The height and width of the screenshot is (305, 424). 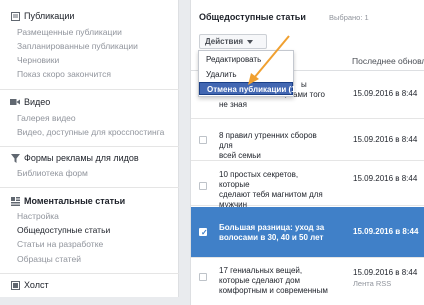 I want to click on chevron-down-icon, so click(x=250, y=41).